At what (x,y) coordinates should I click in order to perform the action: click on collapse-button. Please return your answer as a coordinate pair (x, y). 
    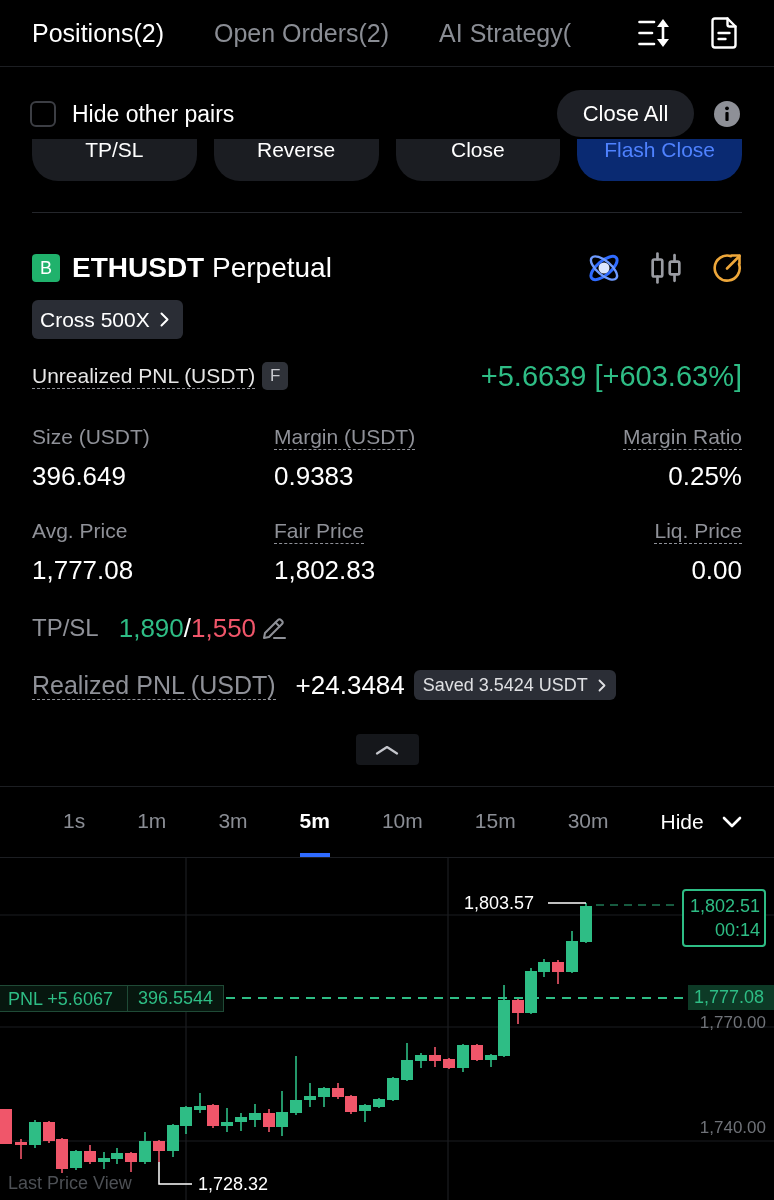
    Looking at the image, I should click on (387, 749).